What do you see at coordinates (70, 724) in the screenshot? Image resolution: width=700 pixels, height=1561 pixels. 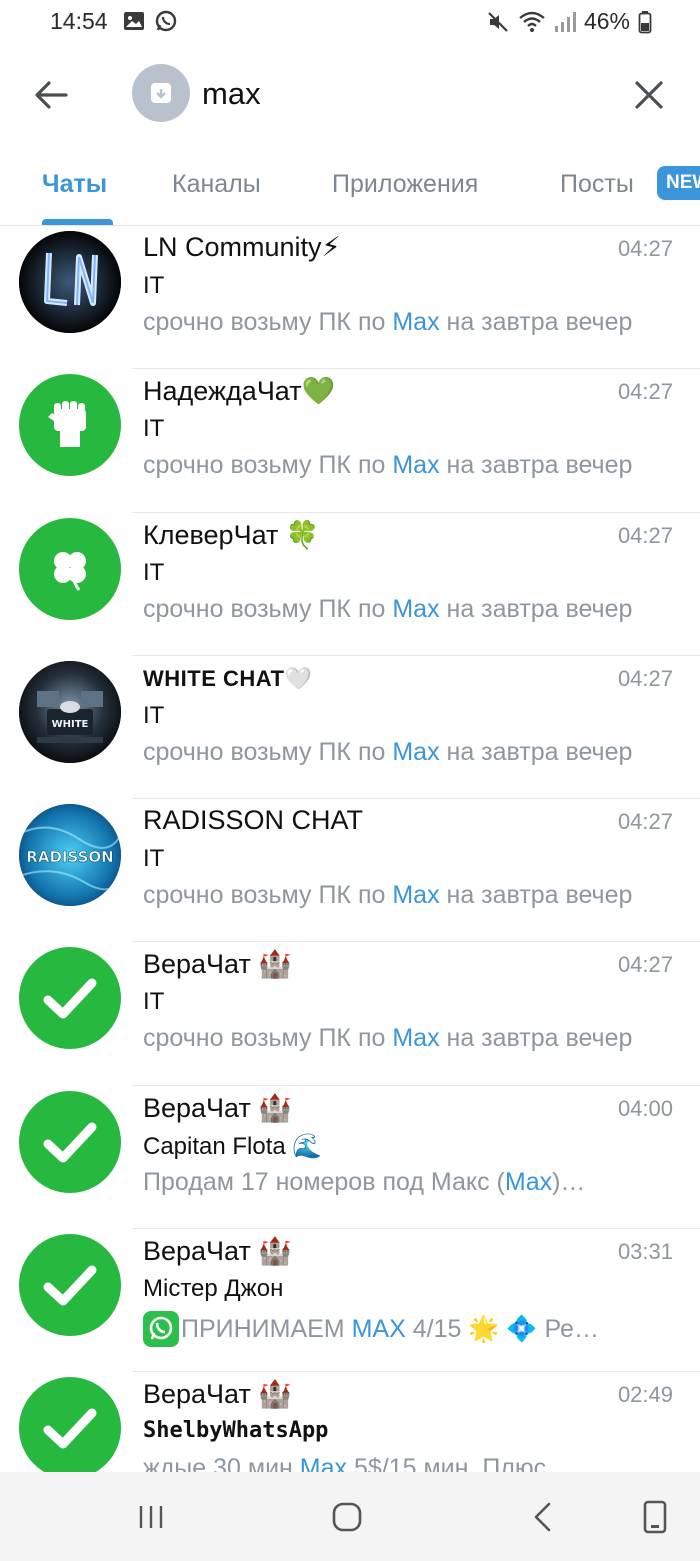 I see `svg-text: WHITE` at bounding box center [70, 724].